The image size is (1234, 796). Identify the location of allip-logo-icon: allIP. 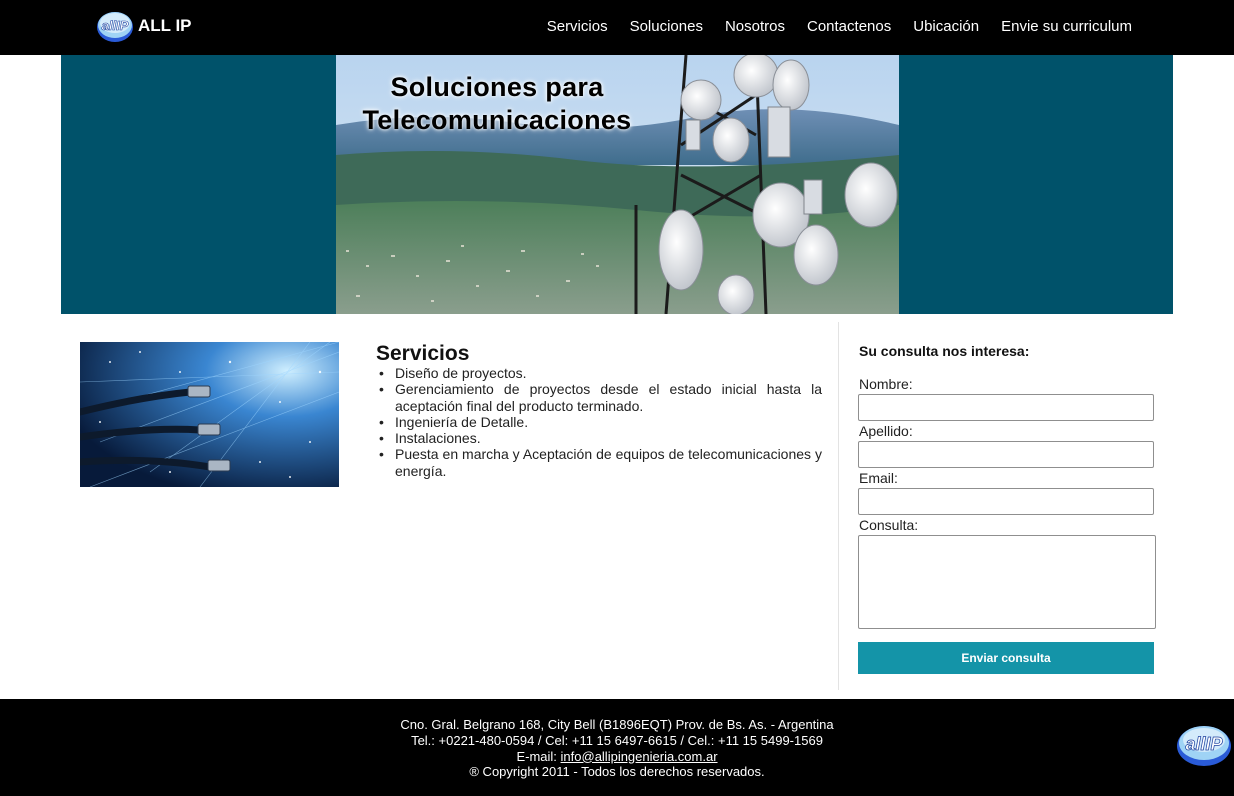
(114, 26).